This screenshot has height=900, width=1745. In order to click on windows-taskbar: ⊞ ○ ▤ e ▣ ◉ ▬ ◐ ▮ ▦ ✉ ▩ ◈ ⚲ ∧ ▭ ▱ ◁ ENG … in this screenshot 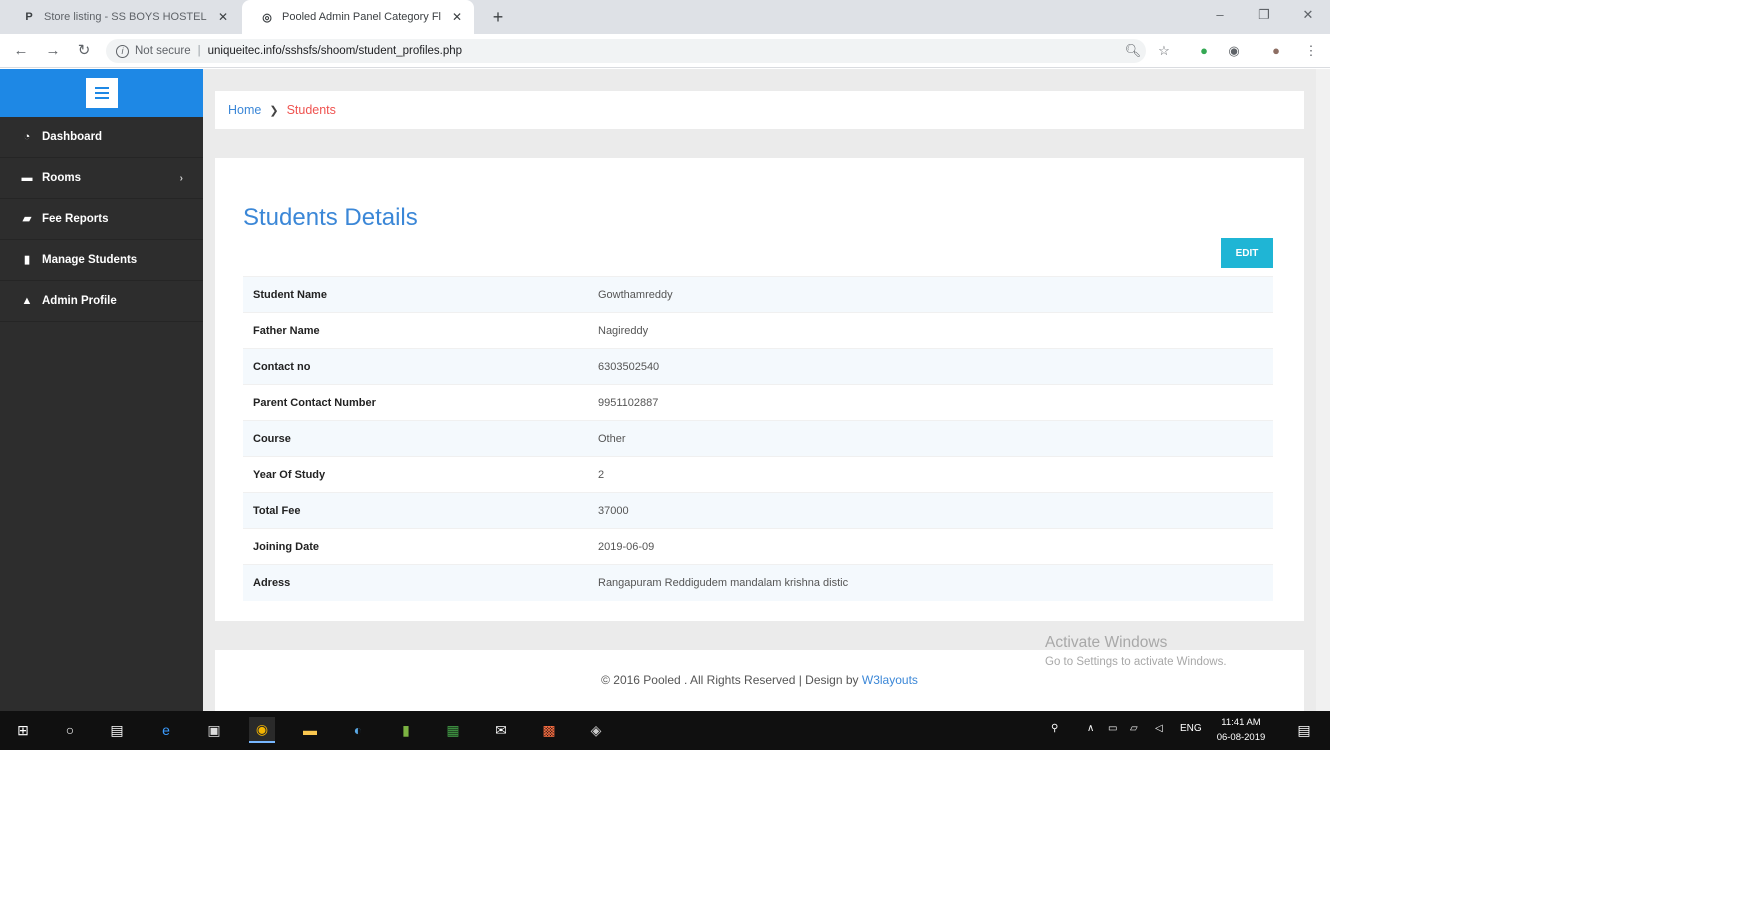, I will do `click(665, 730)`.